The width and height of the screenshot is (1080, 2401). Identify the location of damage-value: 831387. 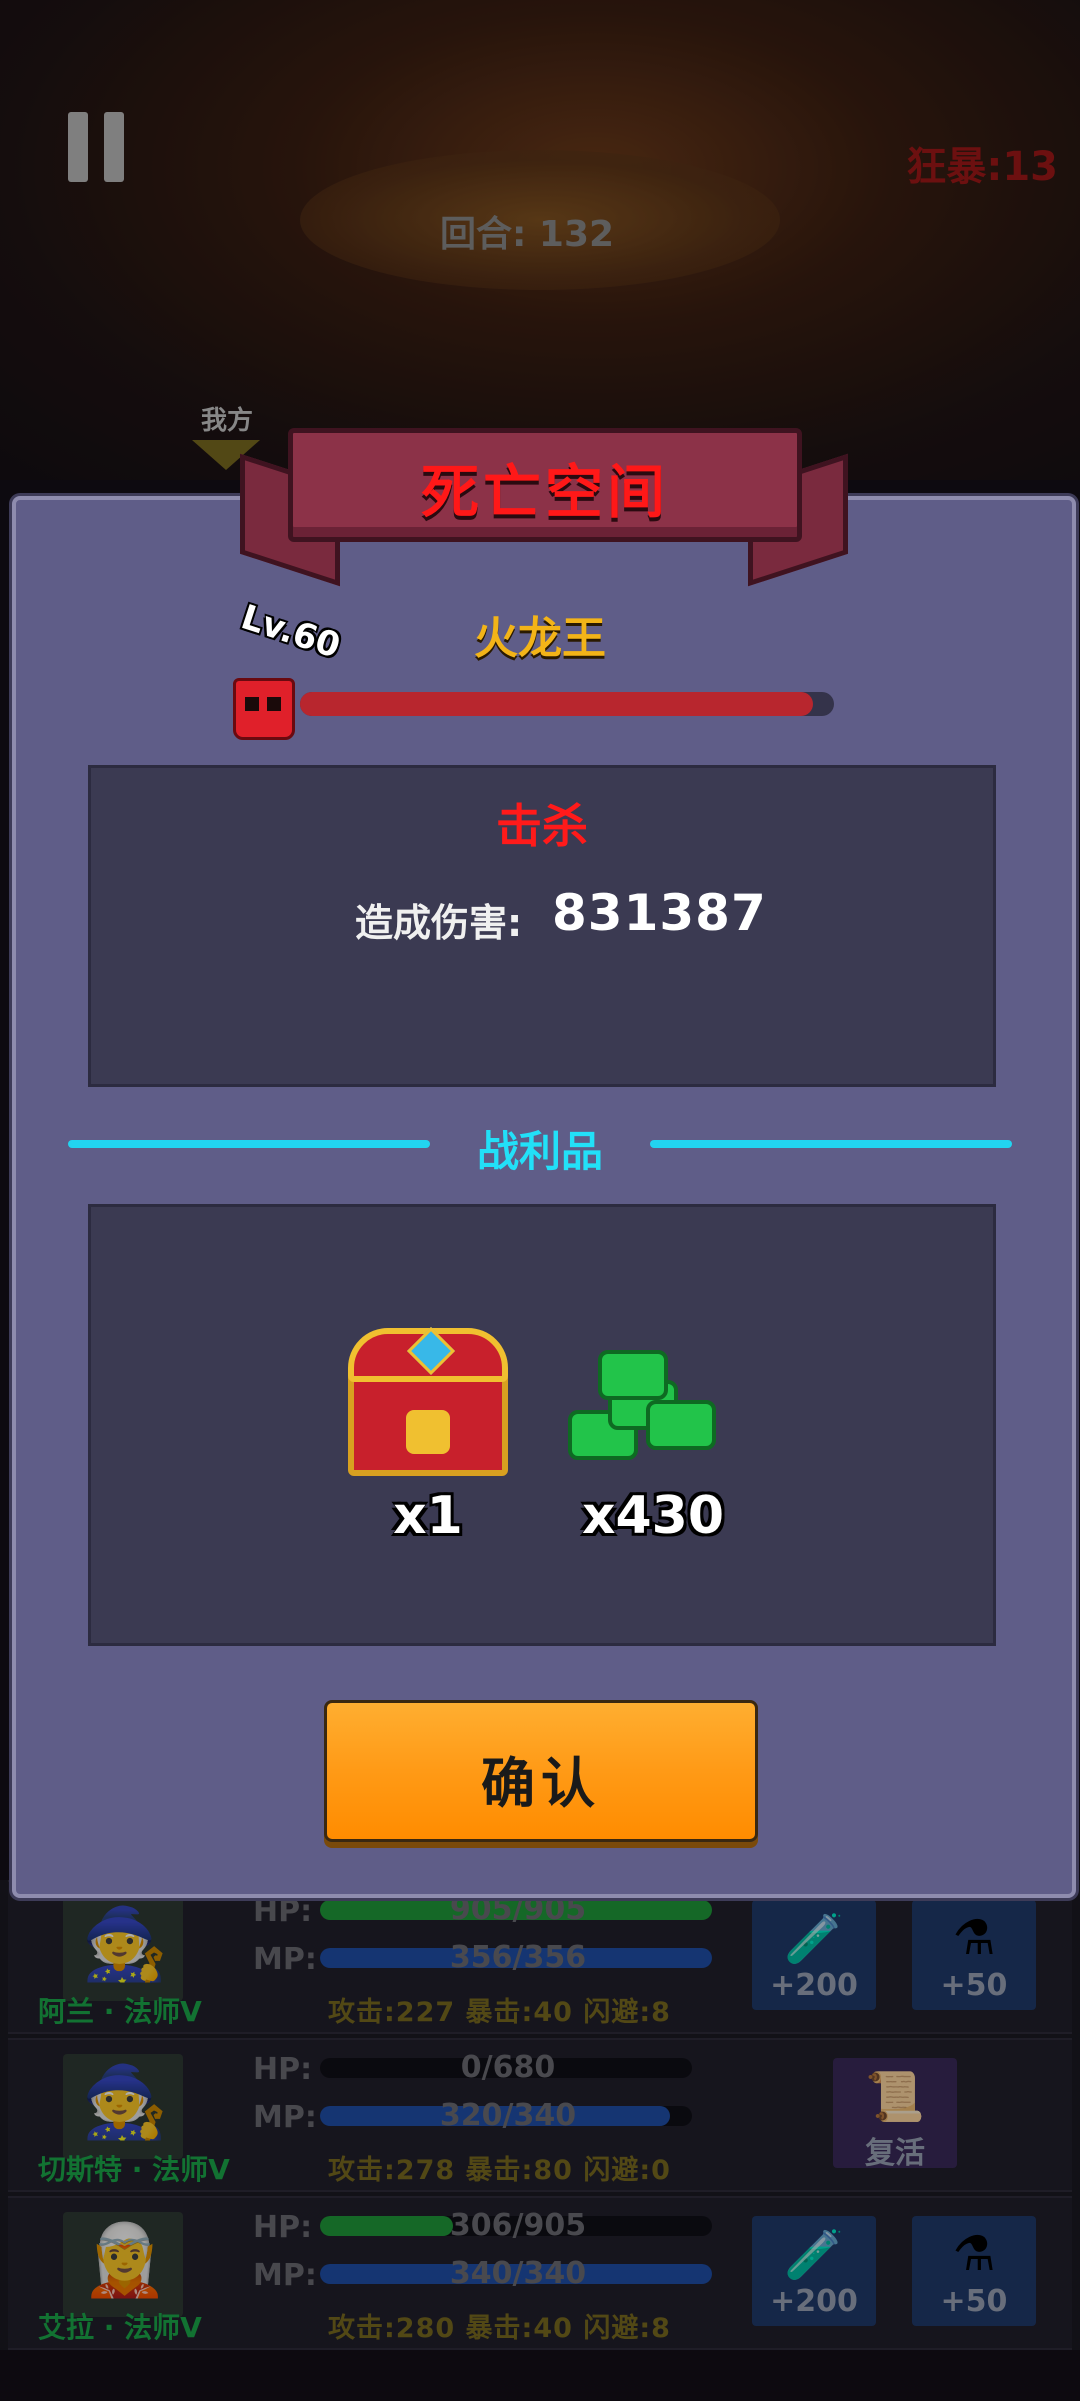
(659, 913).